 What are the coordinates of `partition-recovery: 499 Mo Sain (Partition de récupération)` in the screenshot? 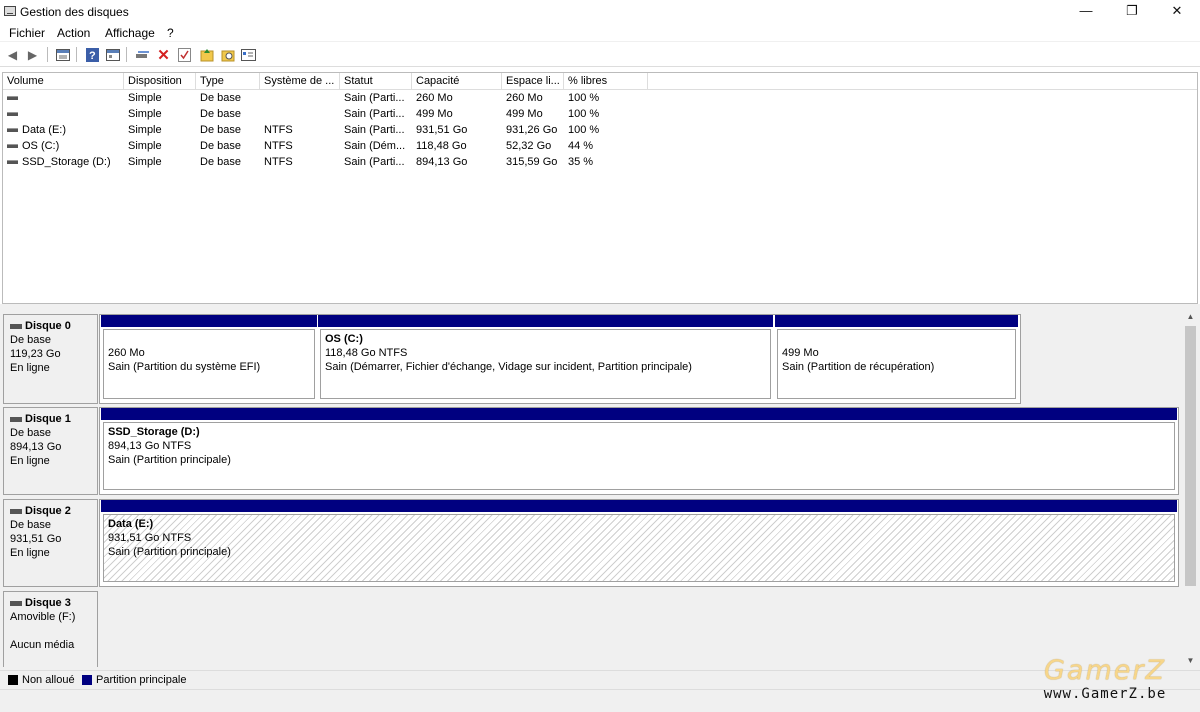 It's located at (896, 358).